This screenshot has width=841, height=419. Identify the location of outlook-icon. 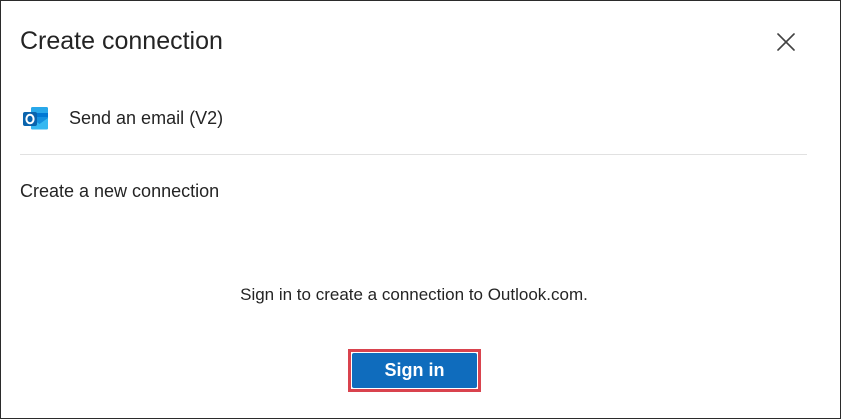
(35, 118).